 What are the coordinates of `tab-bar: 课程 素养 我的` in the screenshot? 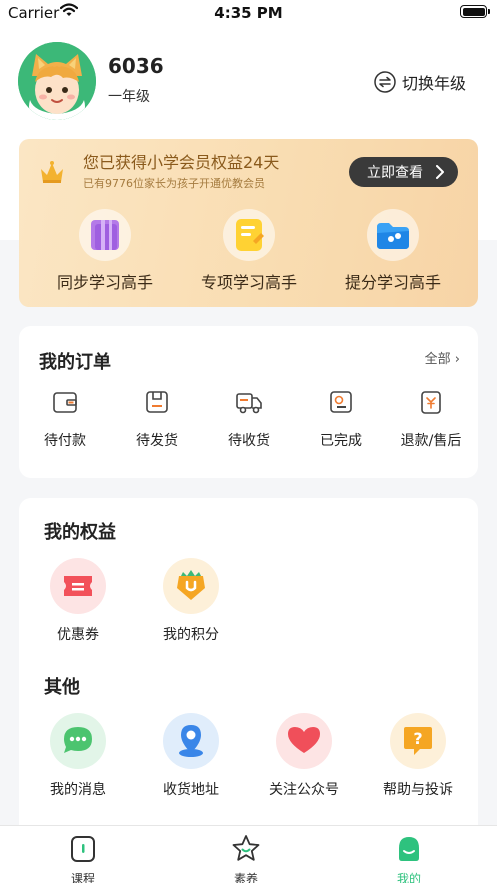 It's located at (248, 854).